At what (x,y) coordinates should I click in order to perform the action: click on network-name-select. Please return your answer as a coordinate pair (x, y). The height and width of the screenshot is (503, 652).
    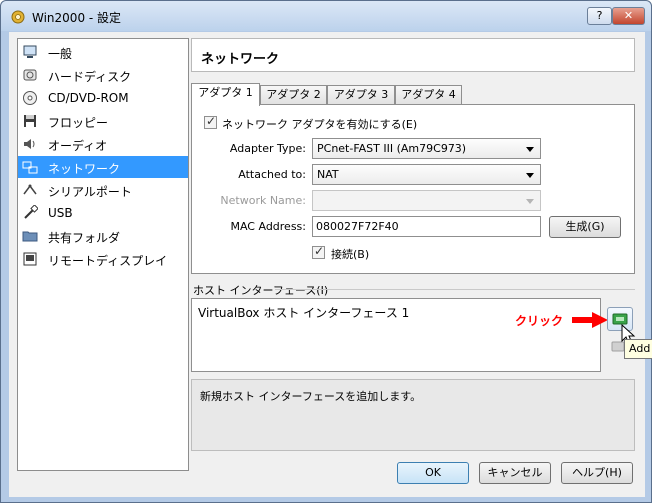
    Looking at the image, I should click on (426, 200).